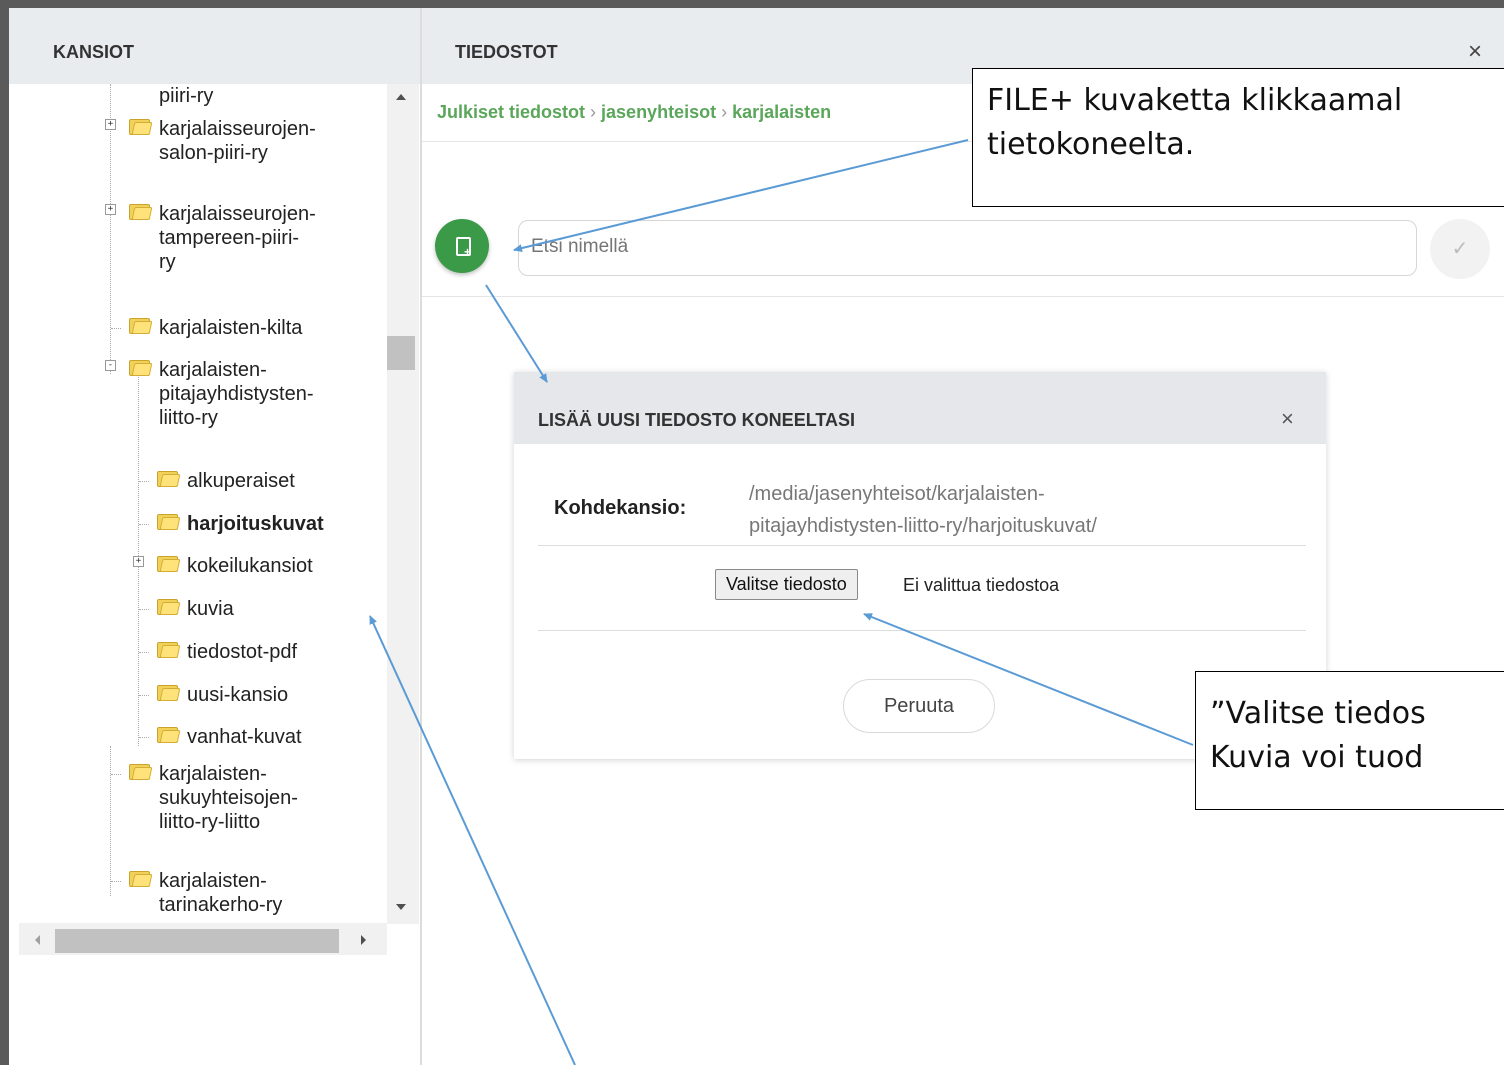 The height and width of the screenshot is (1065, 1504). Describe the element at coordinates (516, 333) in the screenshot. I see `arrow-to-dialog` at that location.